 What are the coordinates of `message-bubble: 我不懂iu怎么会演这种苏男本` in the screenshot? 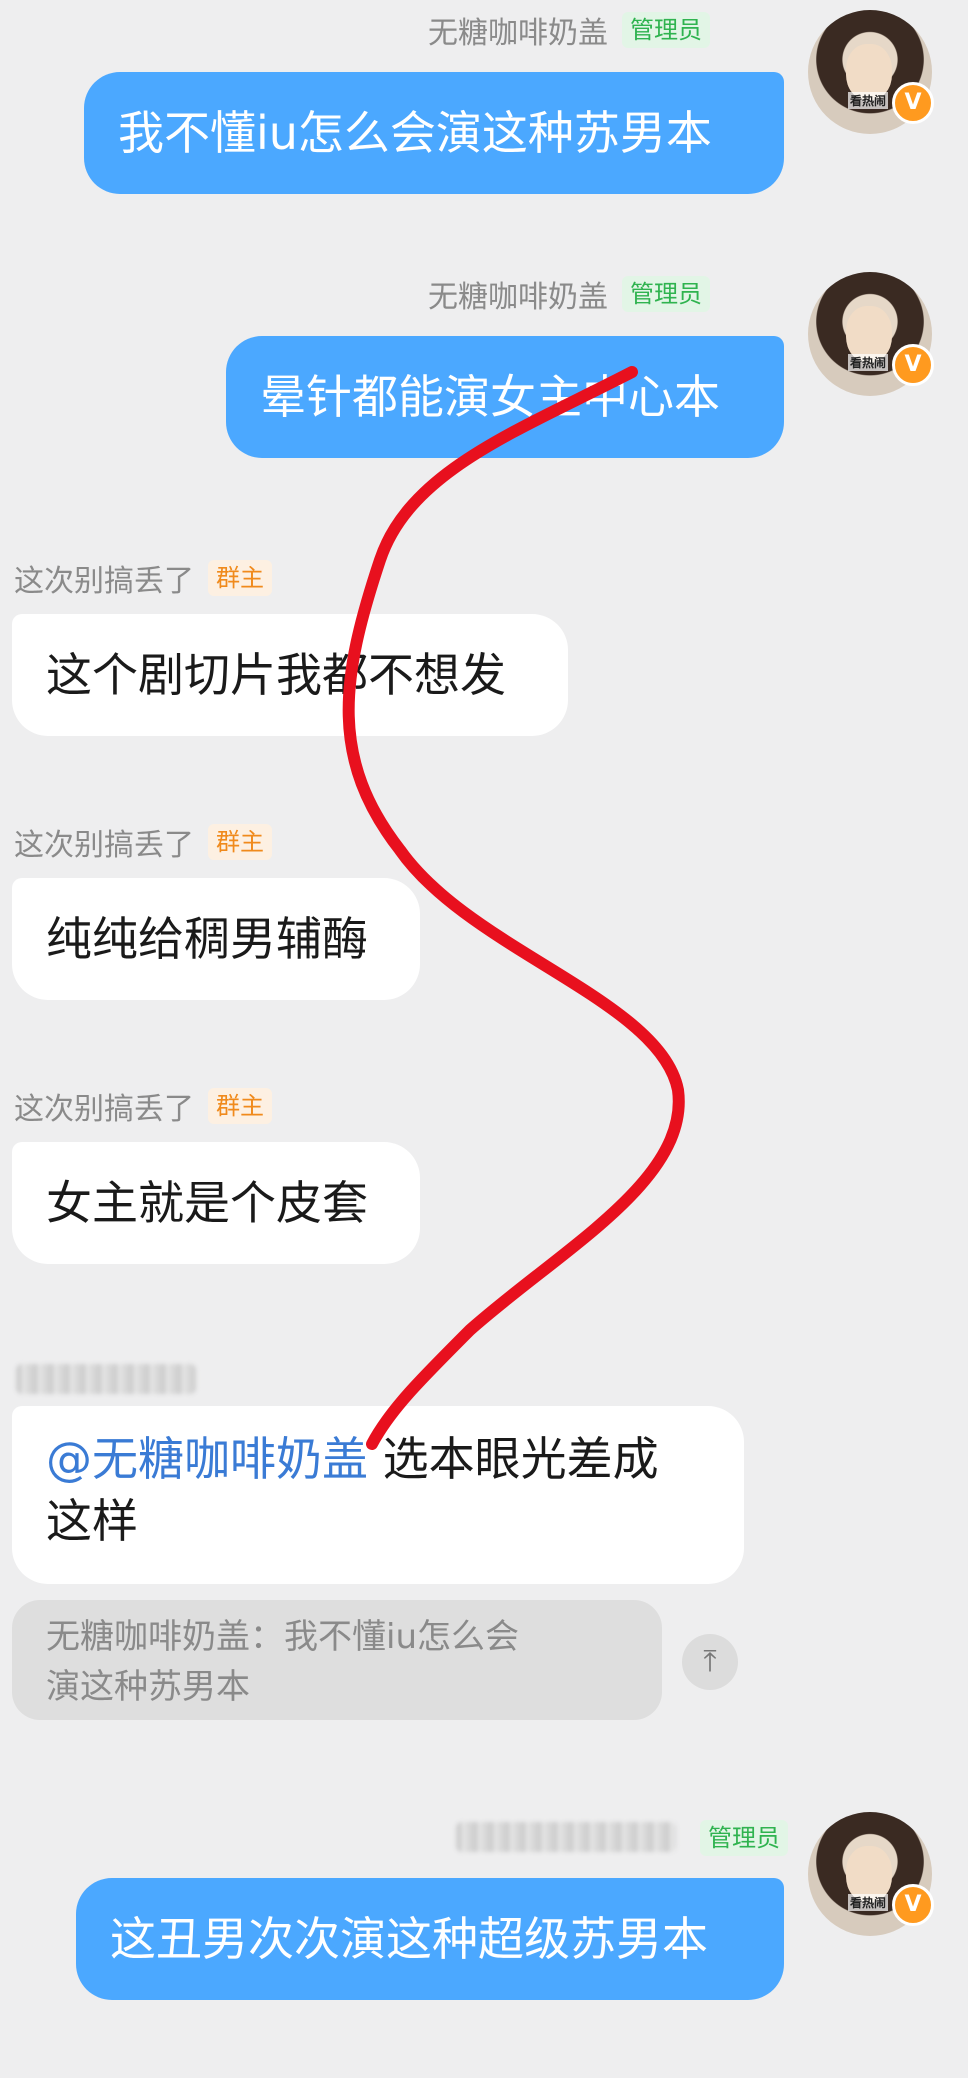 It's located at (434, 133).